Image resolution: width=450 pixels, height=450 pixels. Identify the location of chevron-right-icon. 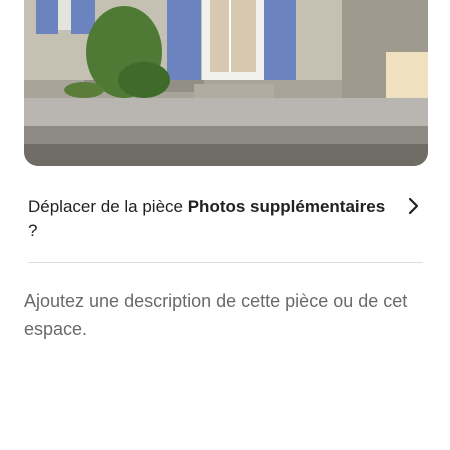
(413, 206).